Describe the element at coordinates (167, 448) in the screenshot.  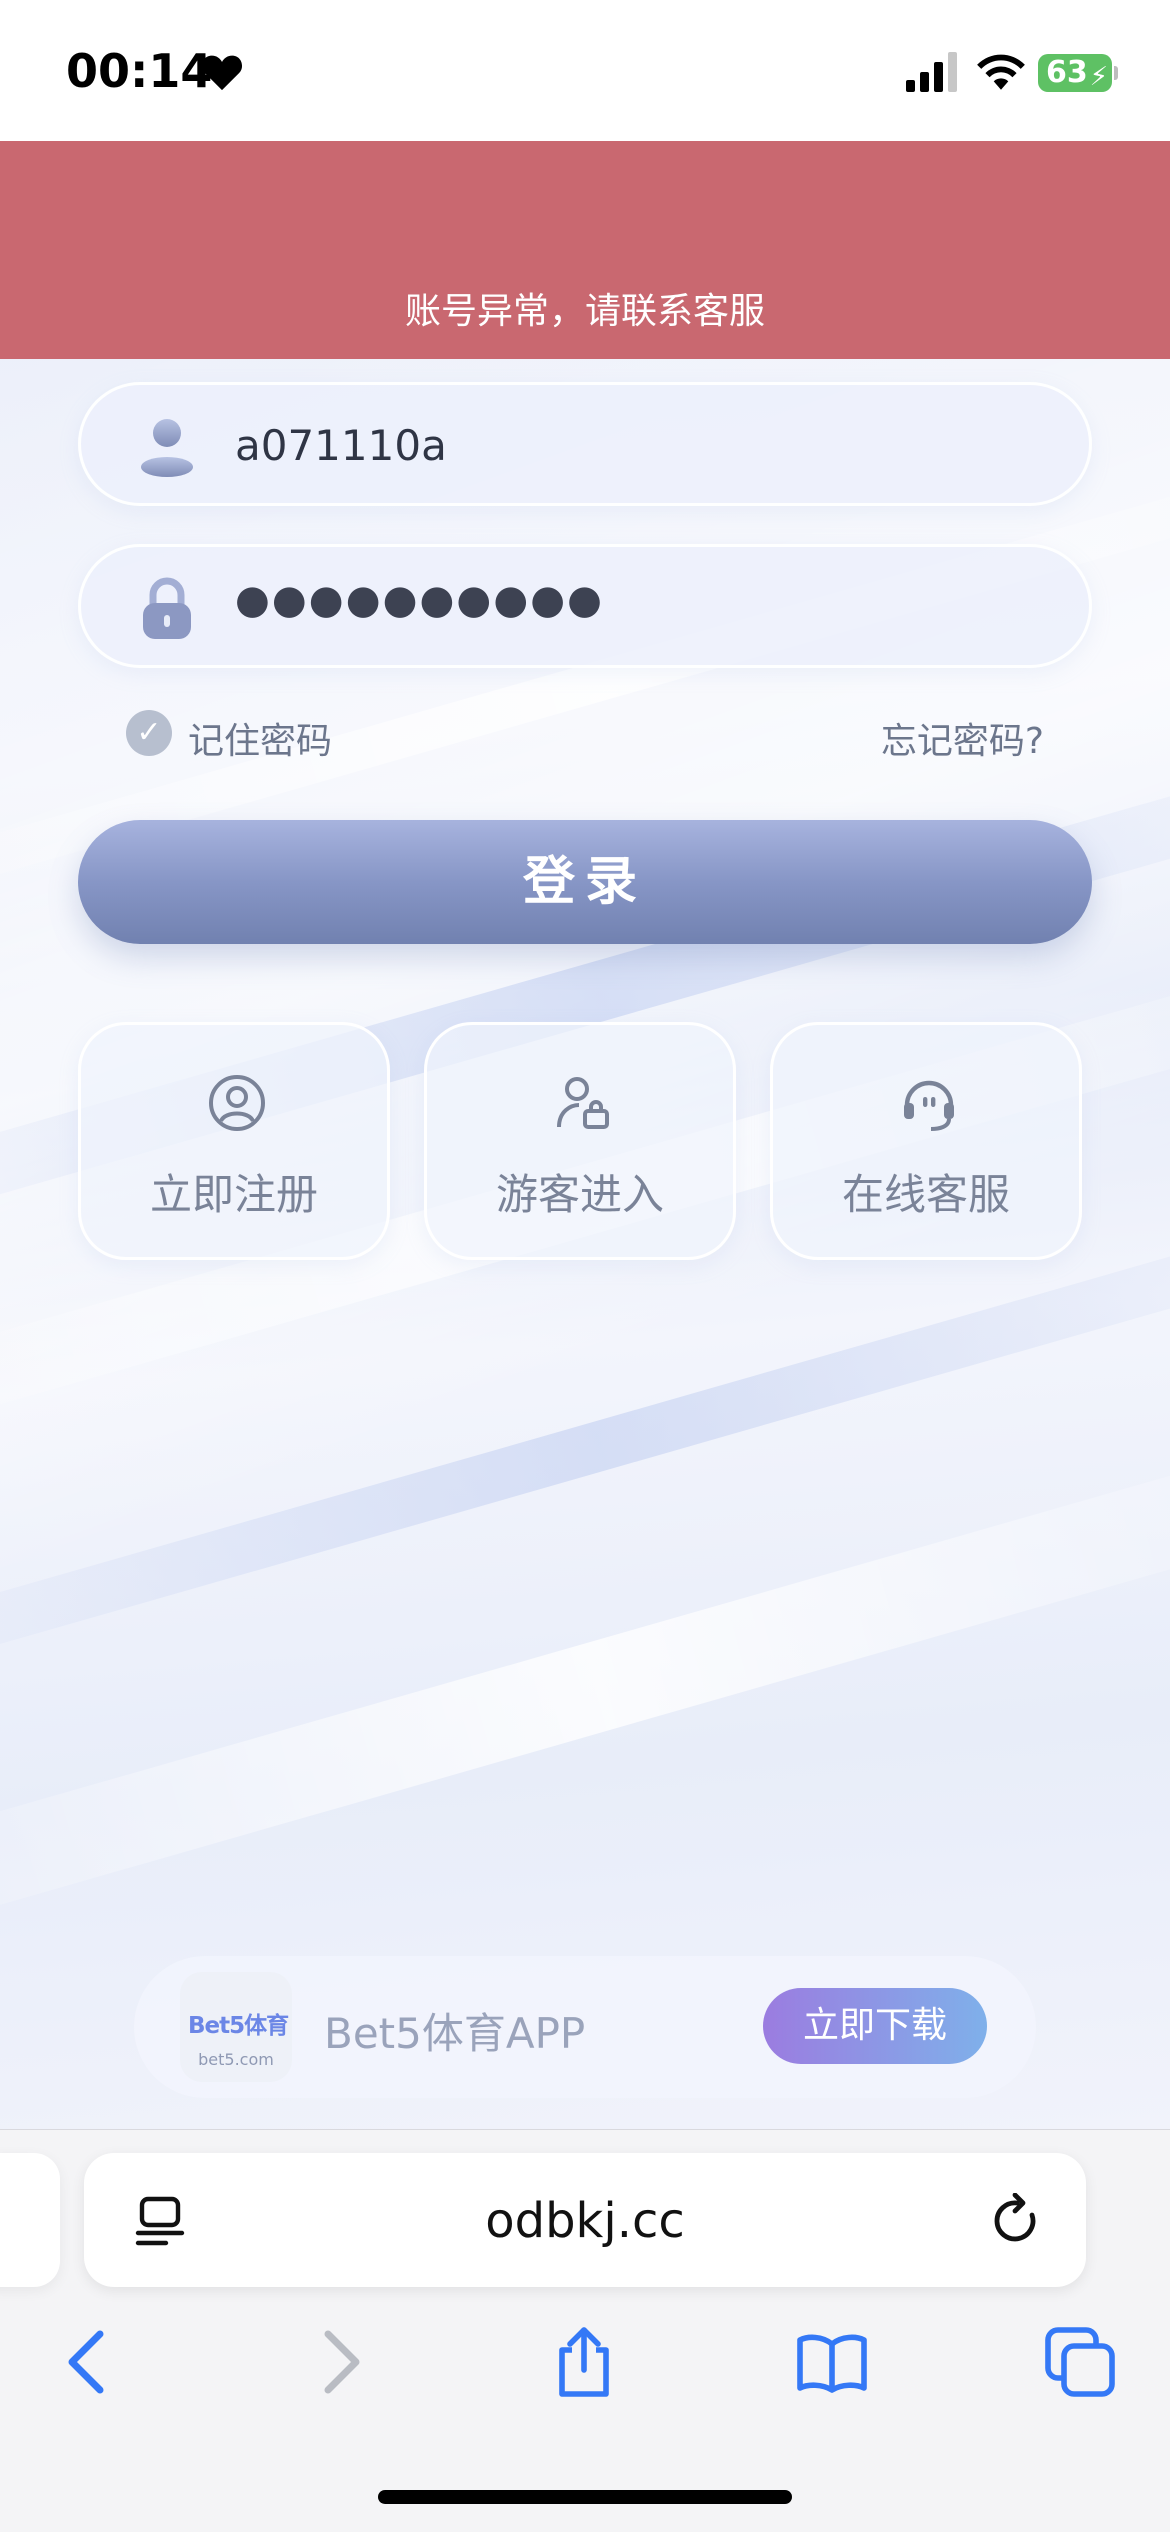
I see `user-icon` at that location.